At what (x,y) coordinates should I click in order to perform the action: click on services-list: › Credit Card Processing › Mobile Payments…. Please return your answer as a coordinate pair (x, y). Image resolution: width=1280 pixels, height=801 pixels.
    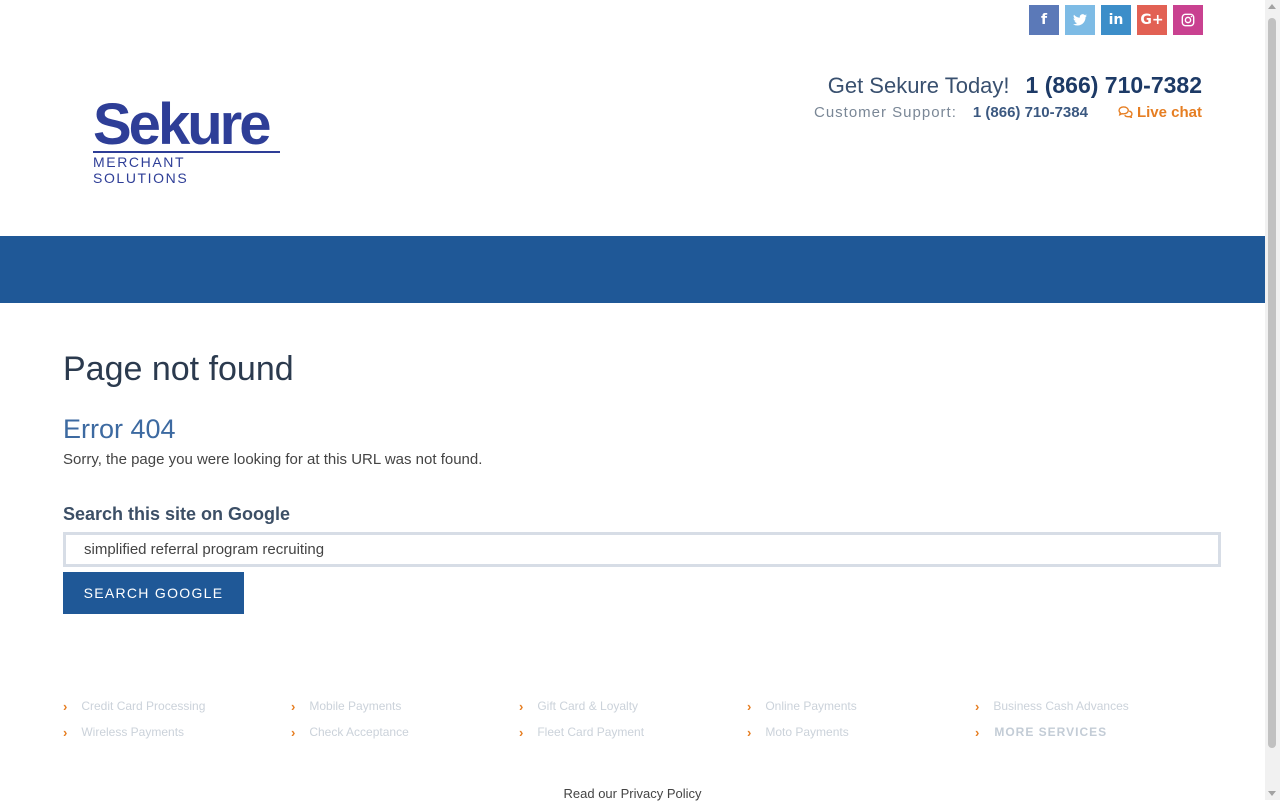
    Looking at the image, I should click on (633, 719).